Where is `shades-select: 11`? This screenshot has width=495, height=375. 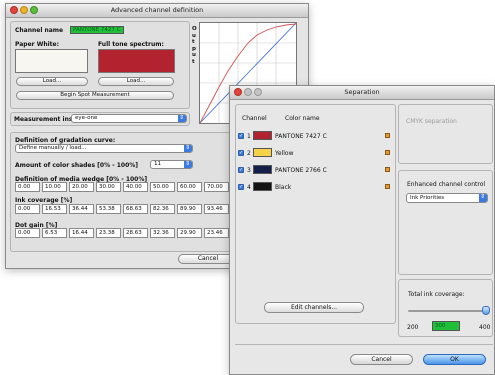 shades-select: 11 is located at coordinates (171, 164).